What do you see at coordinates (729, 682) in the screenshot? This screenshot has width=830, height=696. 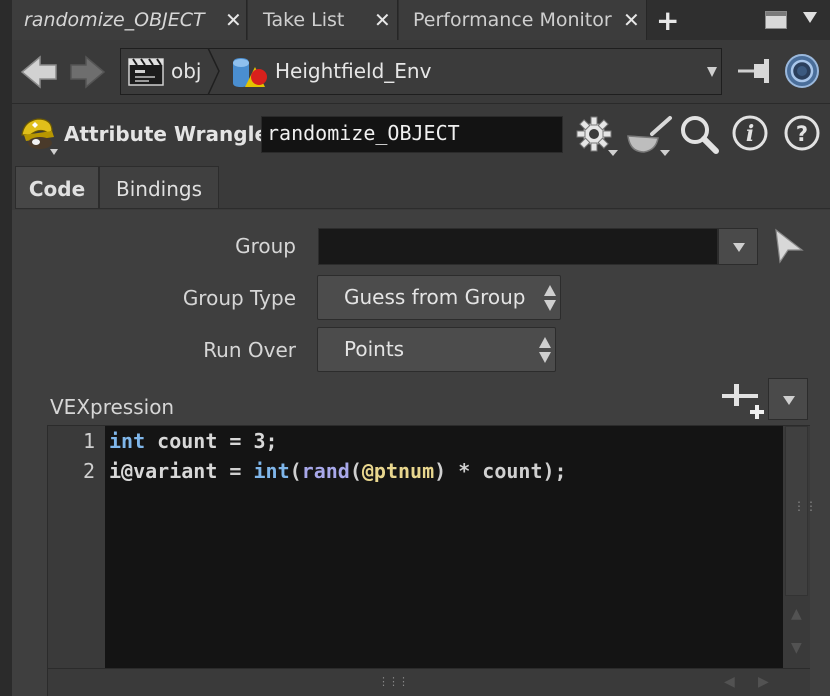 I see `scroll-left-icon: ◀` at bounding box center [729, 682].